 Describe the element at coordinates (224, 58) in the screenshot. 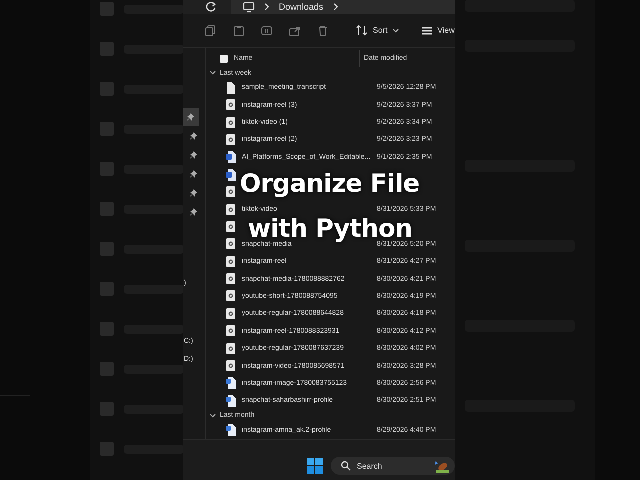

I see `select-all-checkbox` at that location.